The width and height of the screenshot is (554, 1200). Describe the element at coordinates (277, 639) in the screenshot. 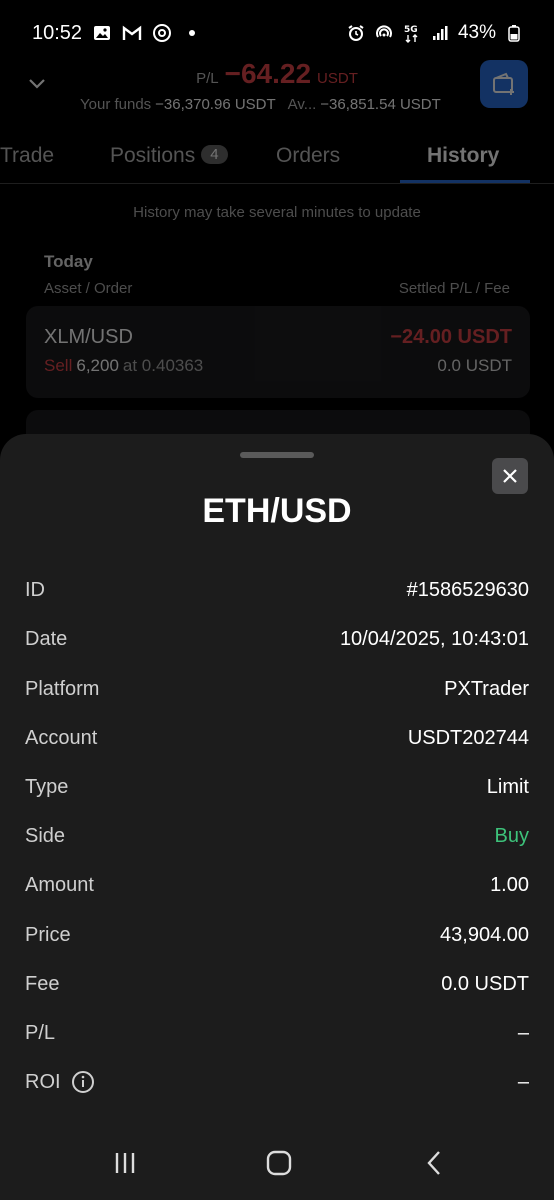

I see `detail-row-date: Date 10/04/2025, 10:43:01` at that location.